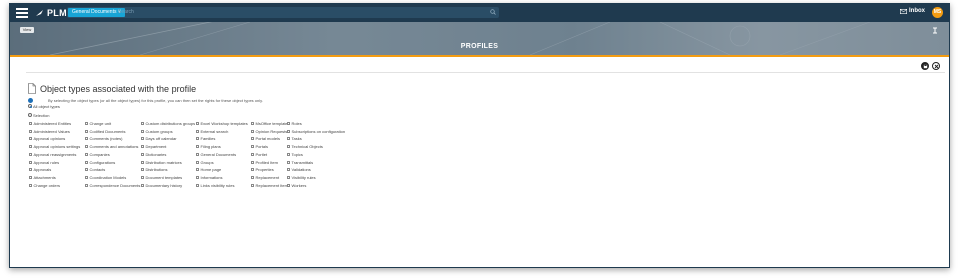 This screenshot has height=280, width=958. I want to click on object-type-checkbox: Comments and annotations, so click(111, 146).